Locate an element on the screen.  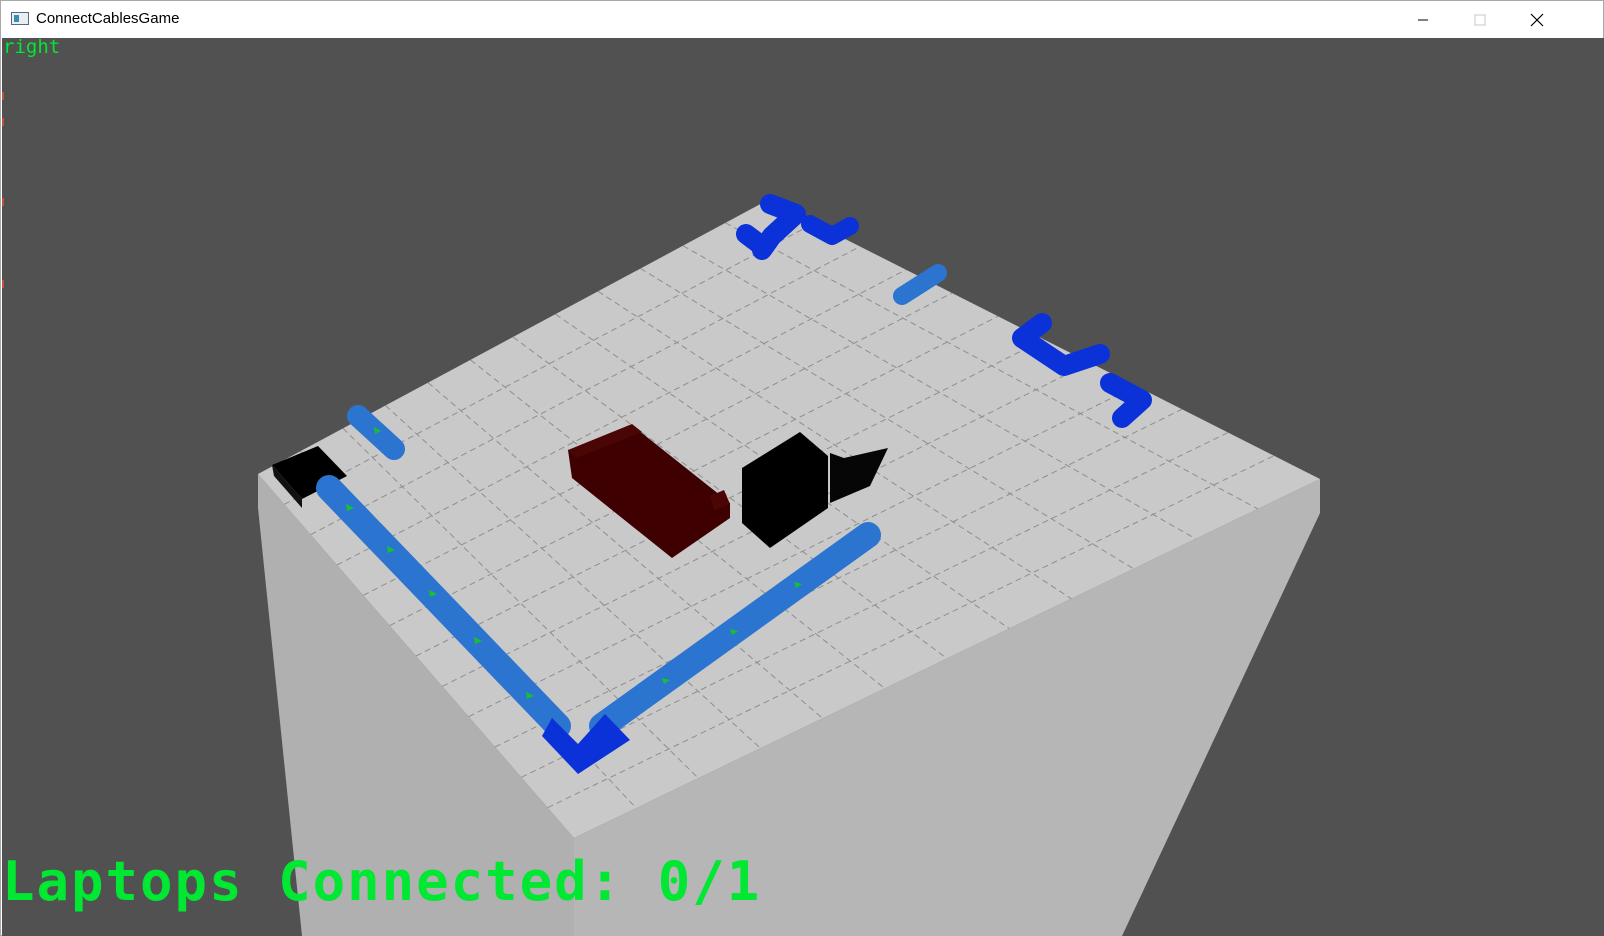
app-icon is located at coordinates (20, 18).